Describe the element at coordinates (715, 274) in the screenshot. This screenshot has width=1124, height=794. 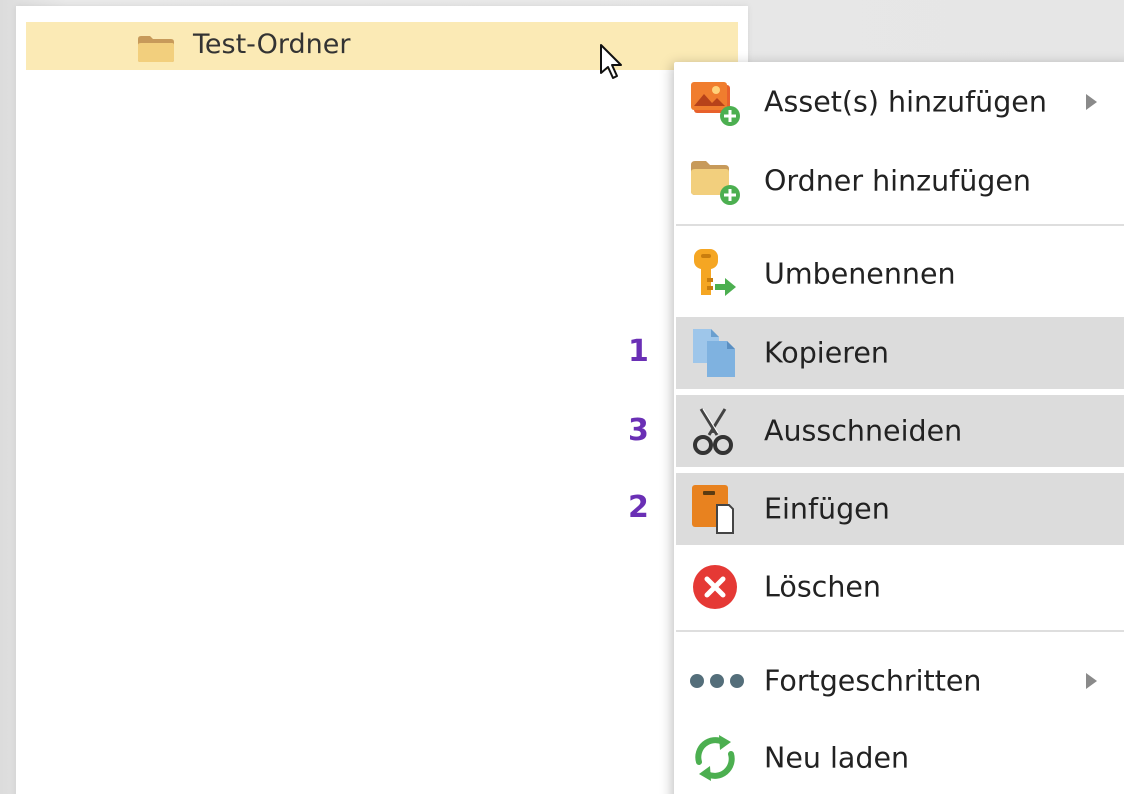
I see `key-rename-icon` at that location.